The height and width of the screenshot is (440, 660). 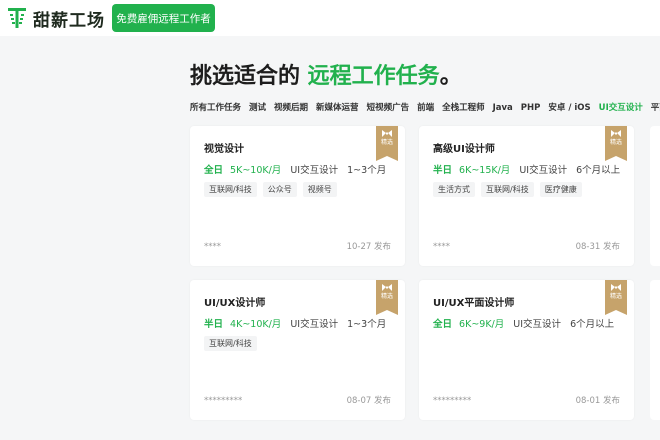 I want to click on job-salary: 6K~15K/月, so click(x=485, y=170).